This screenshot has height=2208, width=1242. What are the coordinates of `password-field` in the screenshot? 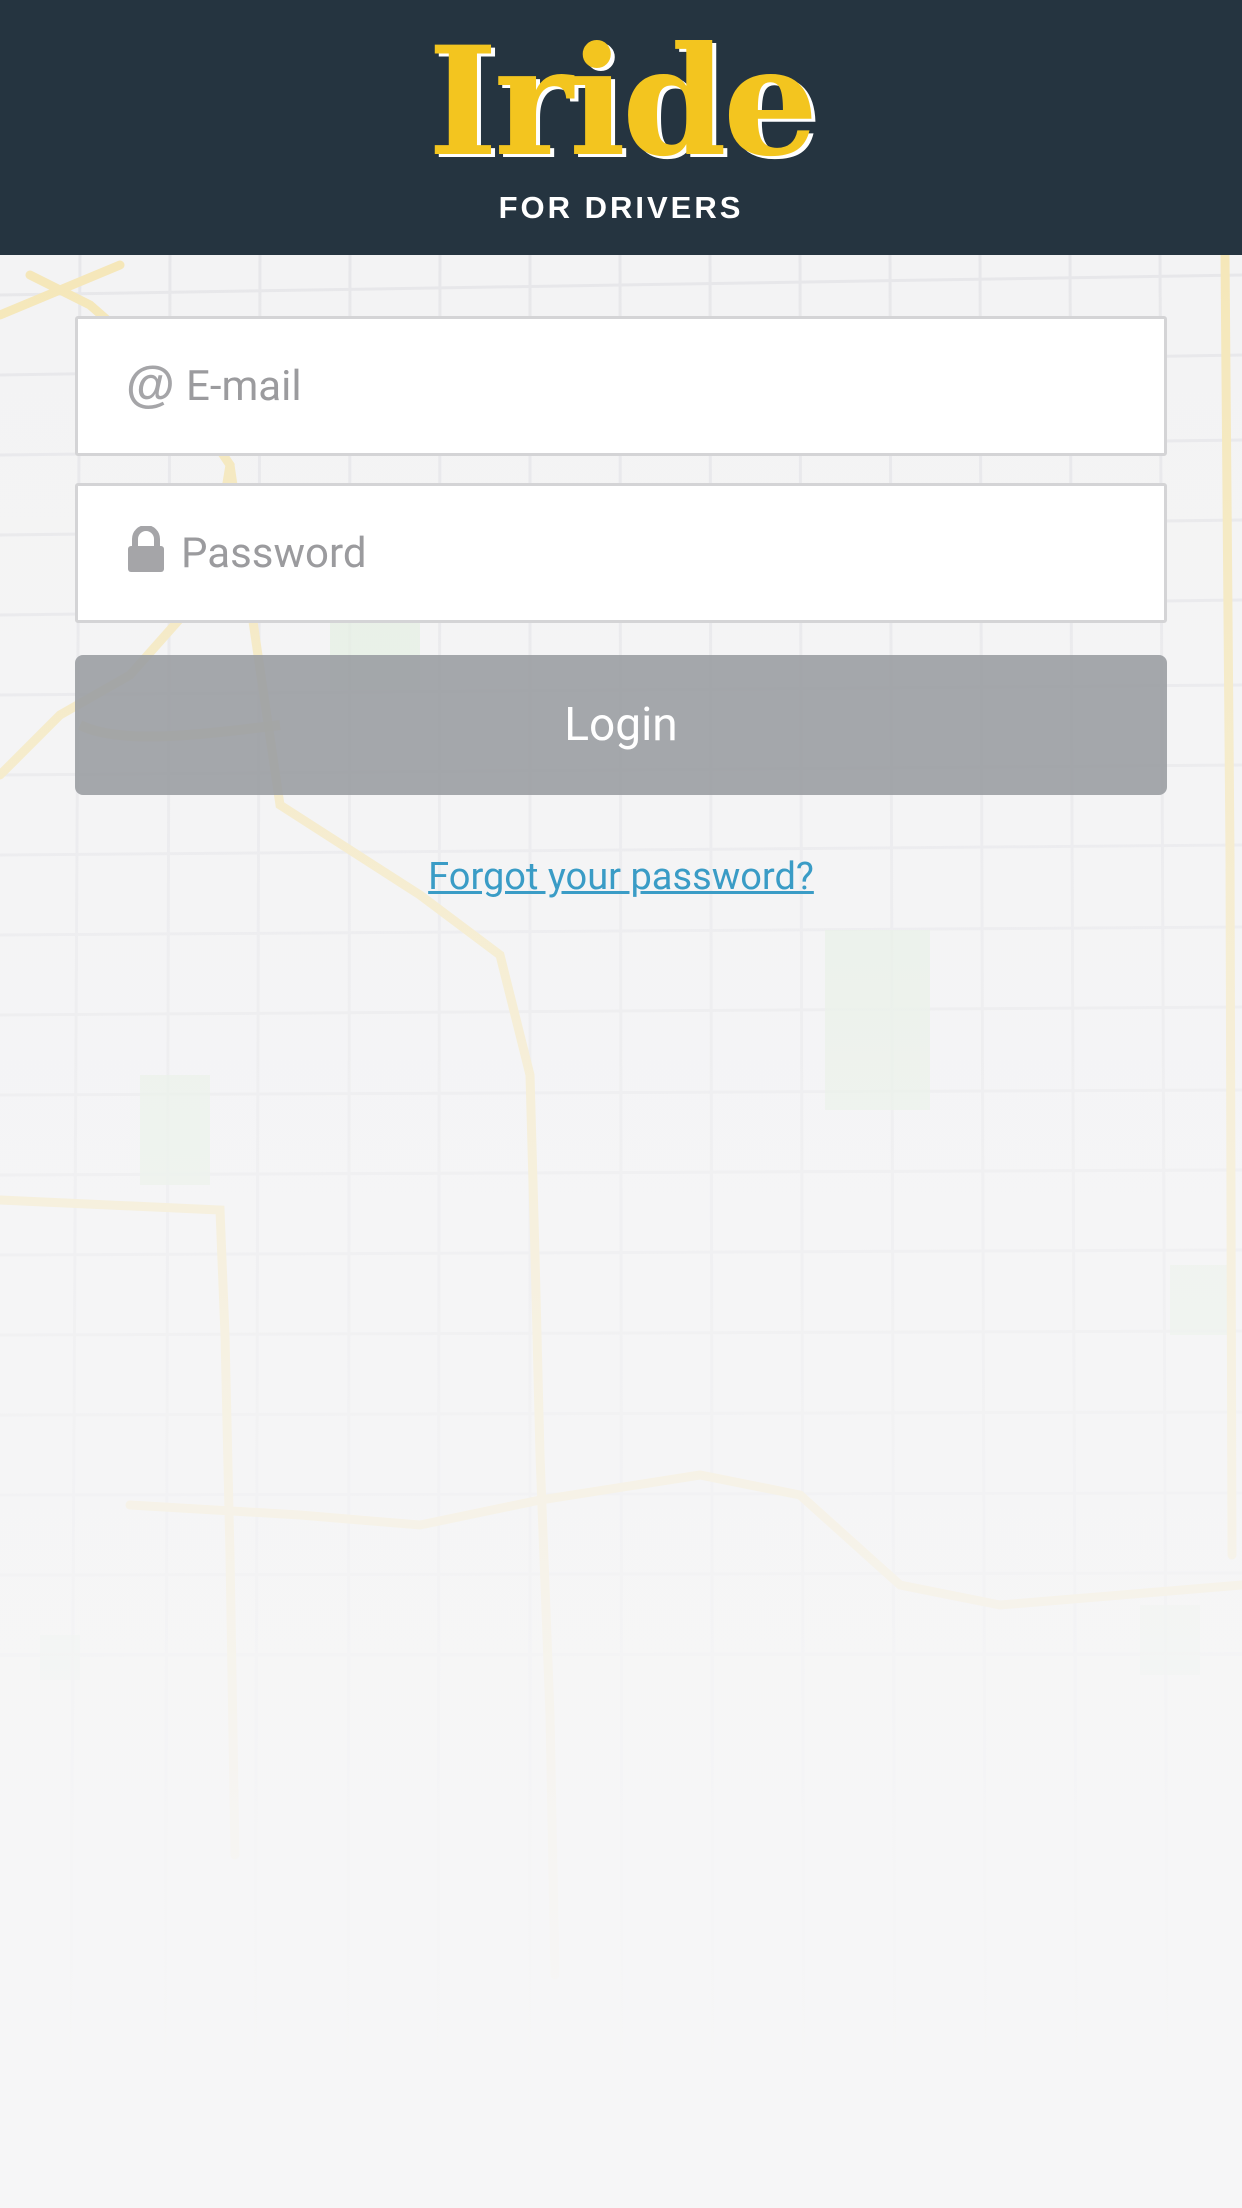 It's located at (621, 553).